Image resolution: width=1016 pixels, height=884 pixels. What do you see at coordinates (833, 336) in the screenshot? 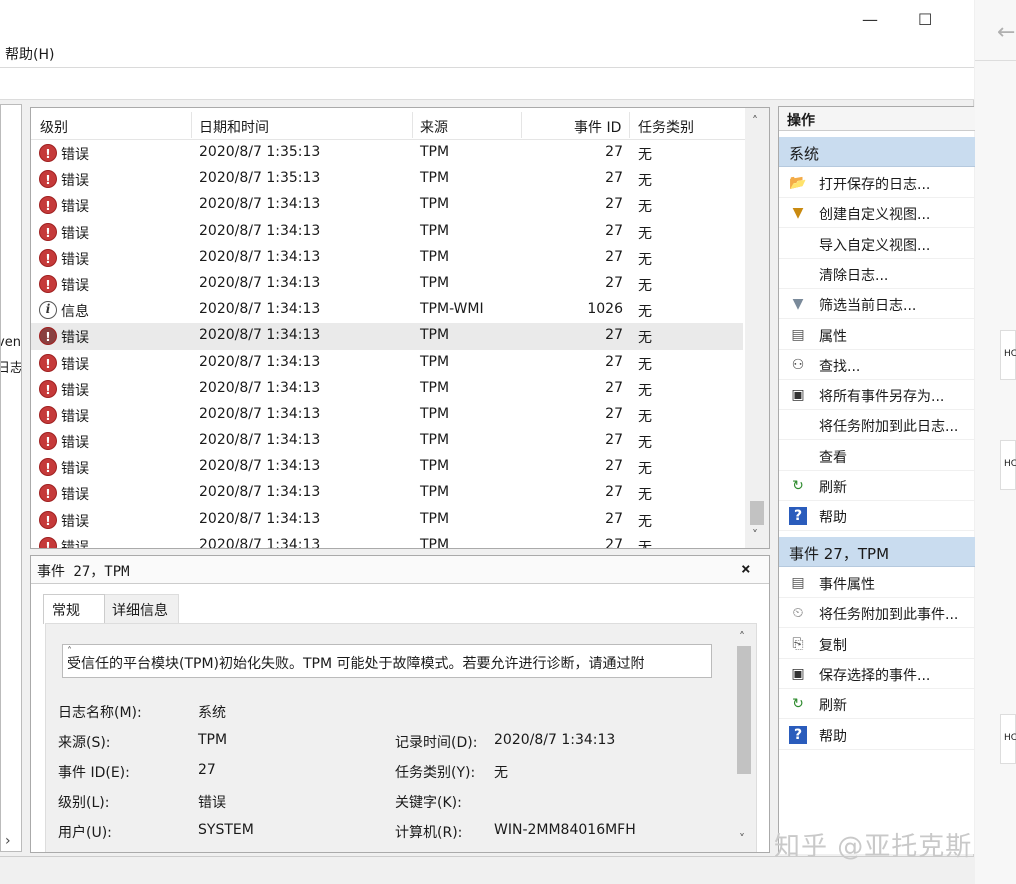
I see `action-label: 属性` at bounding box center [833, 336].